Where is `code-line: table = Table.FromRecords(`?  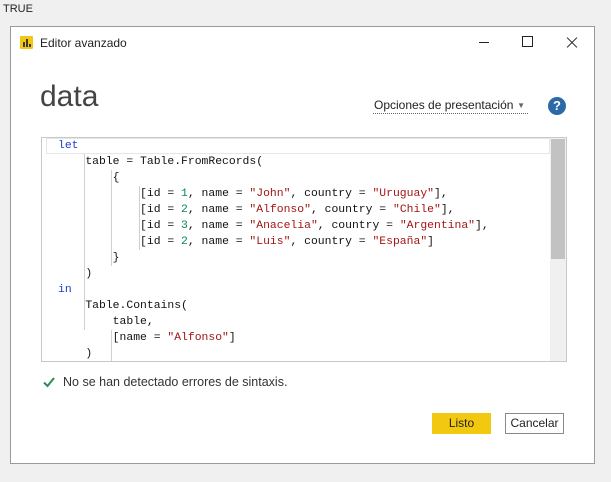
code-line: table = Table.FromRecords( is located at coordinates (161, 162).